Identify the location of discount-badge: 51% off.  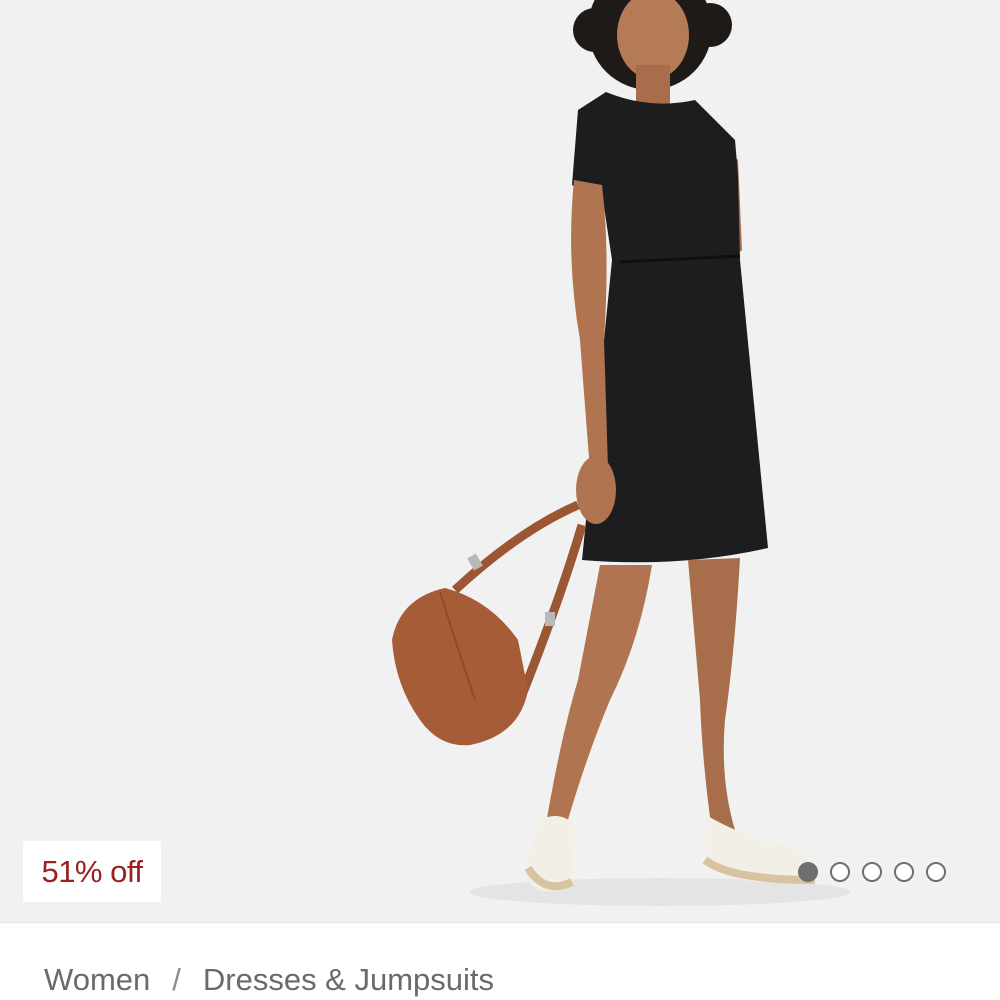
(92, 871).